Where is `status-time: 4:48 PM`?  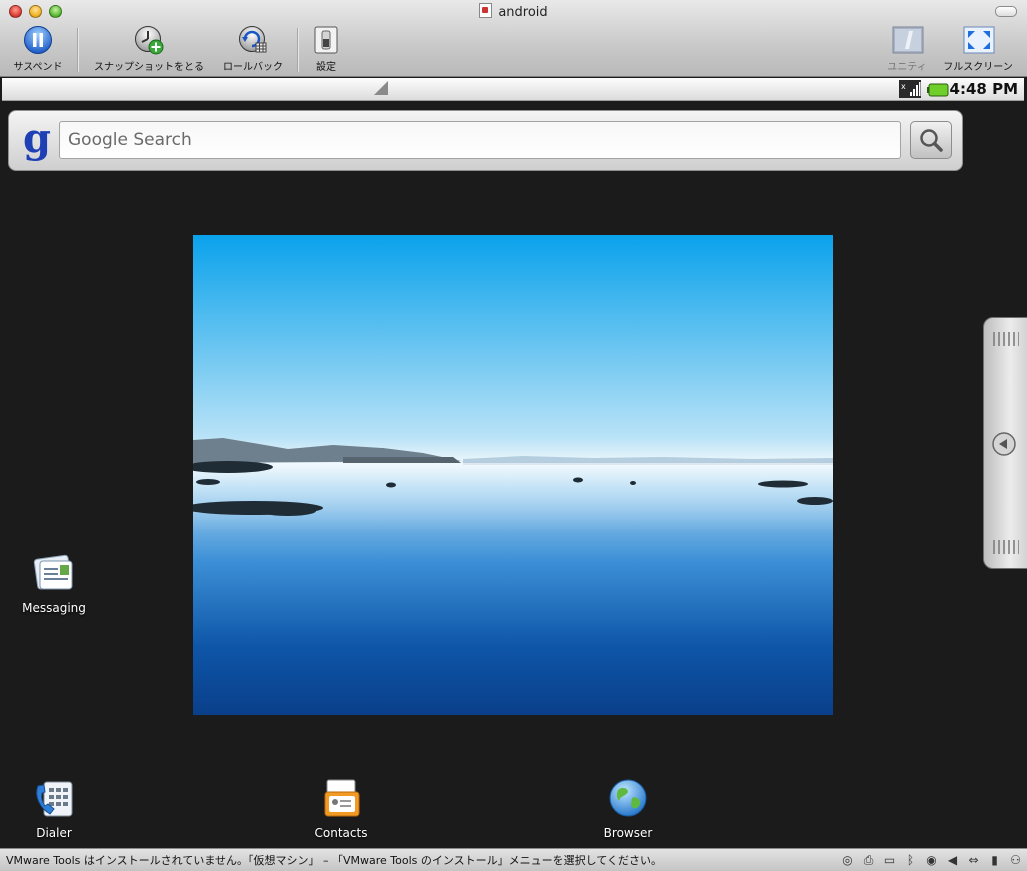
status-time: 4:48 PM is located at coordinates (983, 89).